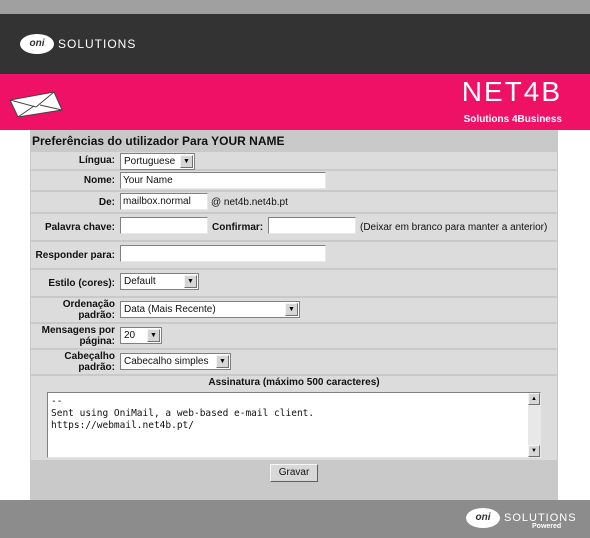  Describe the element at coordinates (294, 362) in the screenshot. I see `header-mode-row: Cabeçalho padrão: Cabecalho simples ▼` at that location.